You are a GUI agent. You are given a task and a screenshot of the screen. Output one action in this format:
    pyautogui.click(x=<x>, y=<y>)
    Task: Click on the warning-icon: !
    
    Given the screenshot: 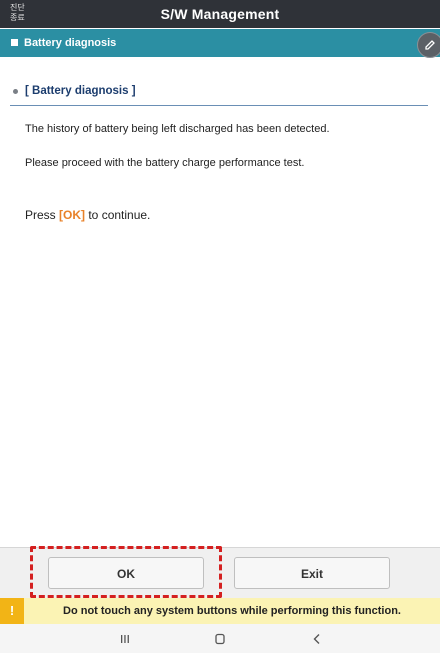 What is the action you would take?
    pyautogui.click(x=12, y=611)
    